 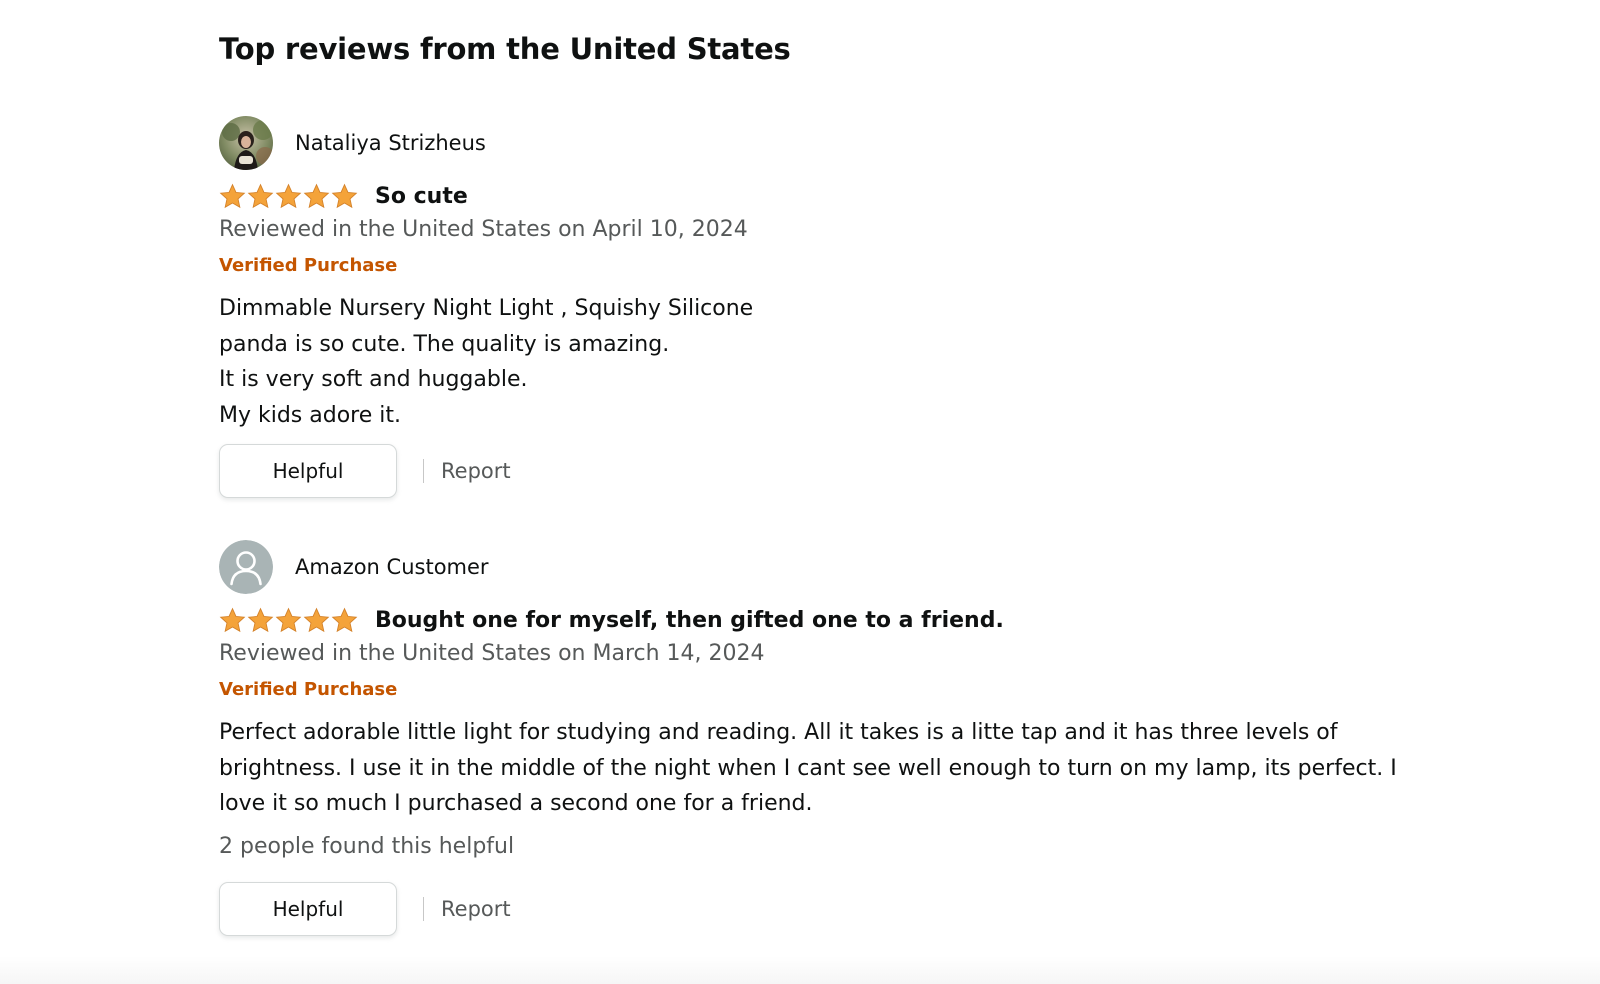 I want to click on reviewer-name: Nataliya Strizheus, so click(x=390, y=143).